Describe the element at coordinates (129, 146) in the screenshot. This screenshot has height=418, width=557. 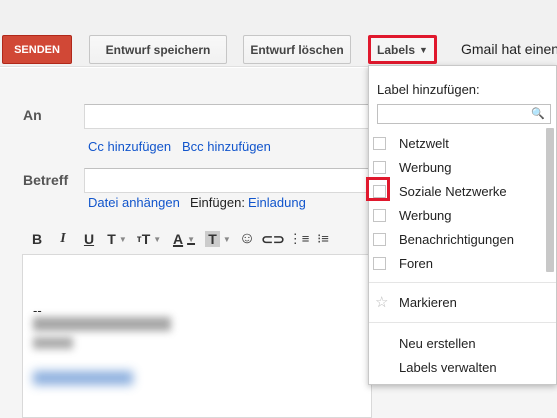
I see `cc-link: Cc hinzufügen` at that location.